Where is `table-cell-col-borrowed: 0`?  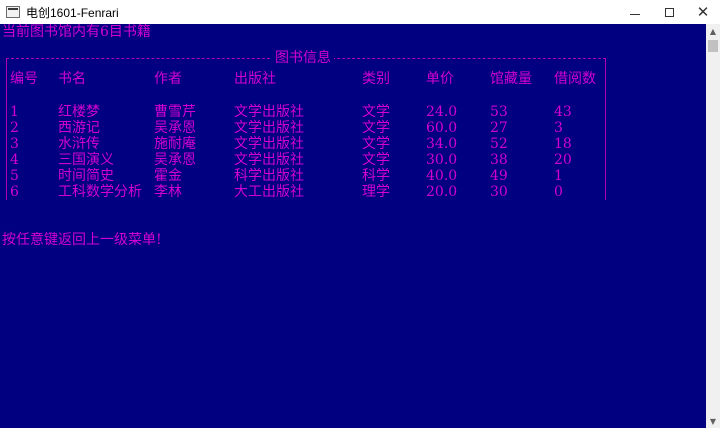
table-cell-col-borrowed: 0 is located at coordinates (558, 192).